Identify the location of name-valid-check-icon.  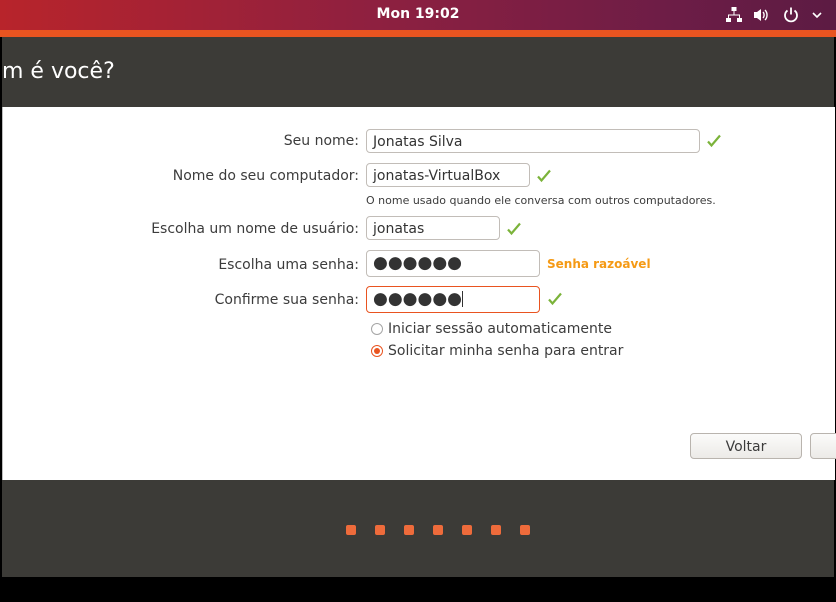
(714, 141).